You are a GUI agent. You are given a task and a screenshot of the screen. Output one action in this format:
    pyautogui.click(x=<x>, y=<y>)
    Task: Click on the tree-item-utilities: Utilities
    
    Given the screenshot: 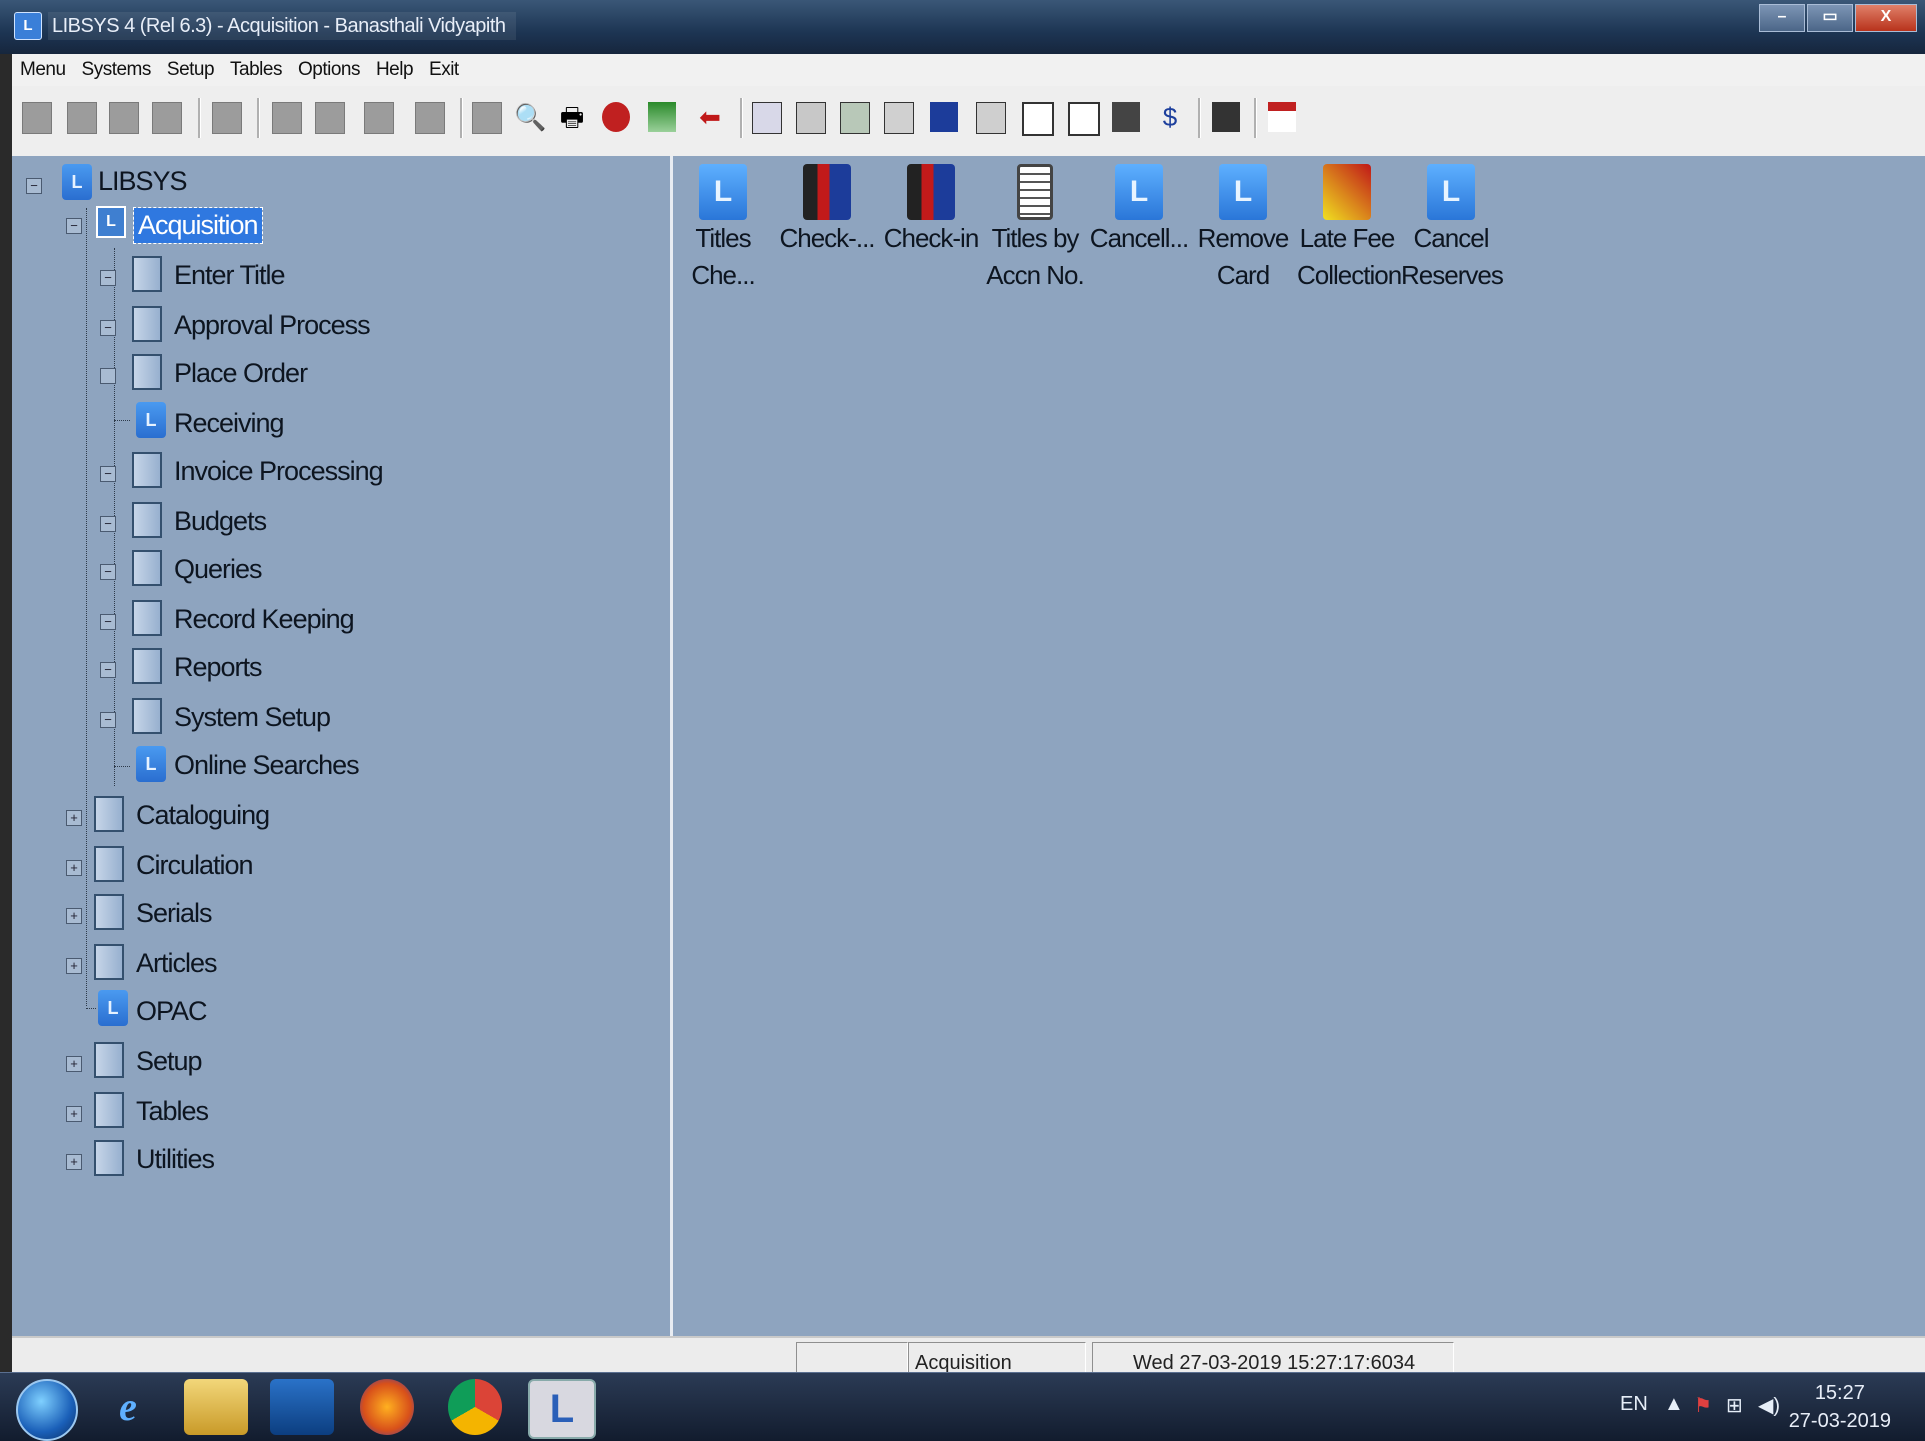 What is the action you would take?
    pyautogui.click(x=175, y=1159)
    